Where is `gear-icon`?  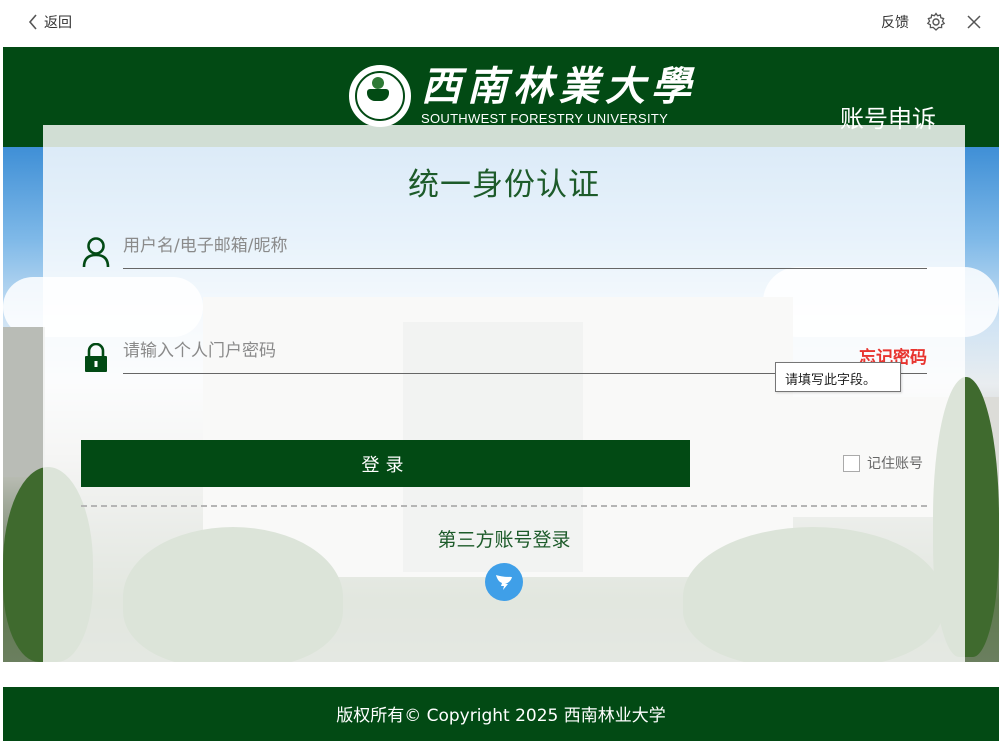
gear-icon is located at coordinates (936, 22).